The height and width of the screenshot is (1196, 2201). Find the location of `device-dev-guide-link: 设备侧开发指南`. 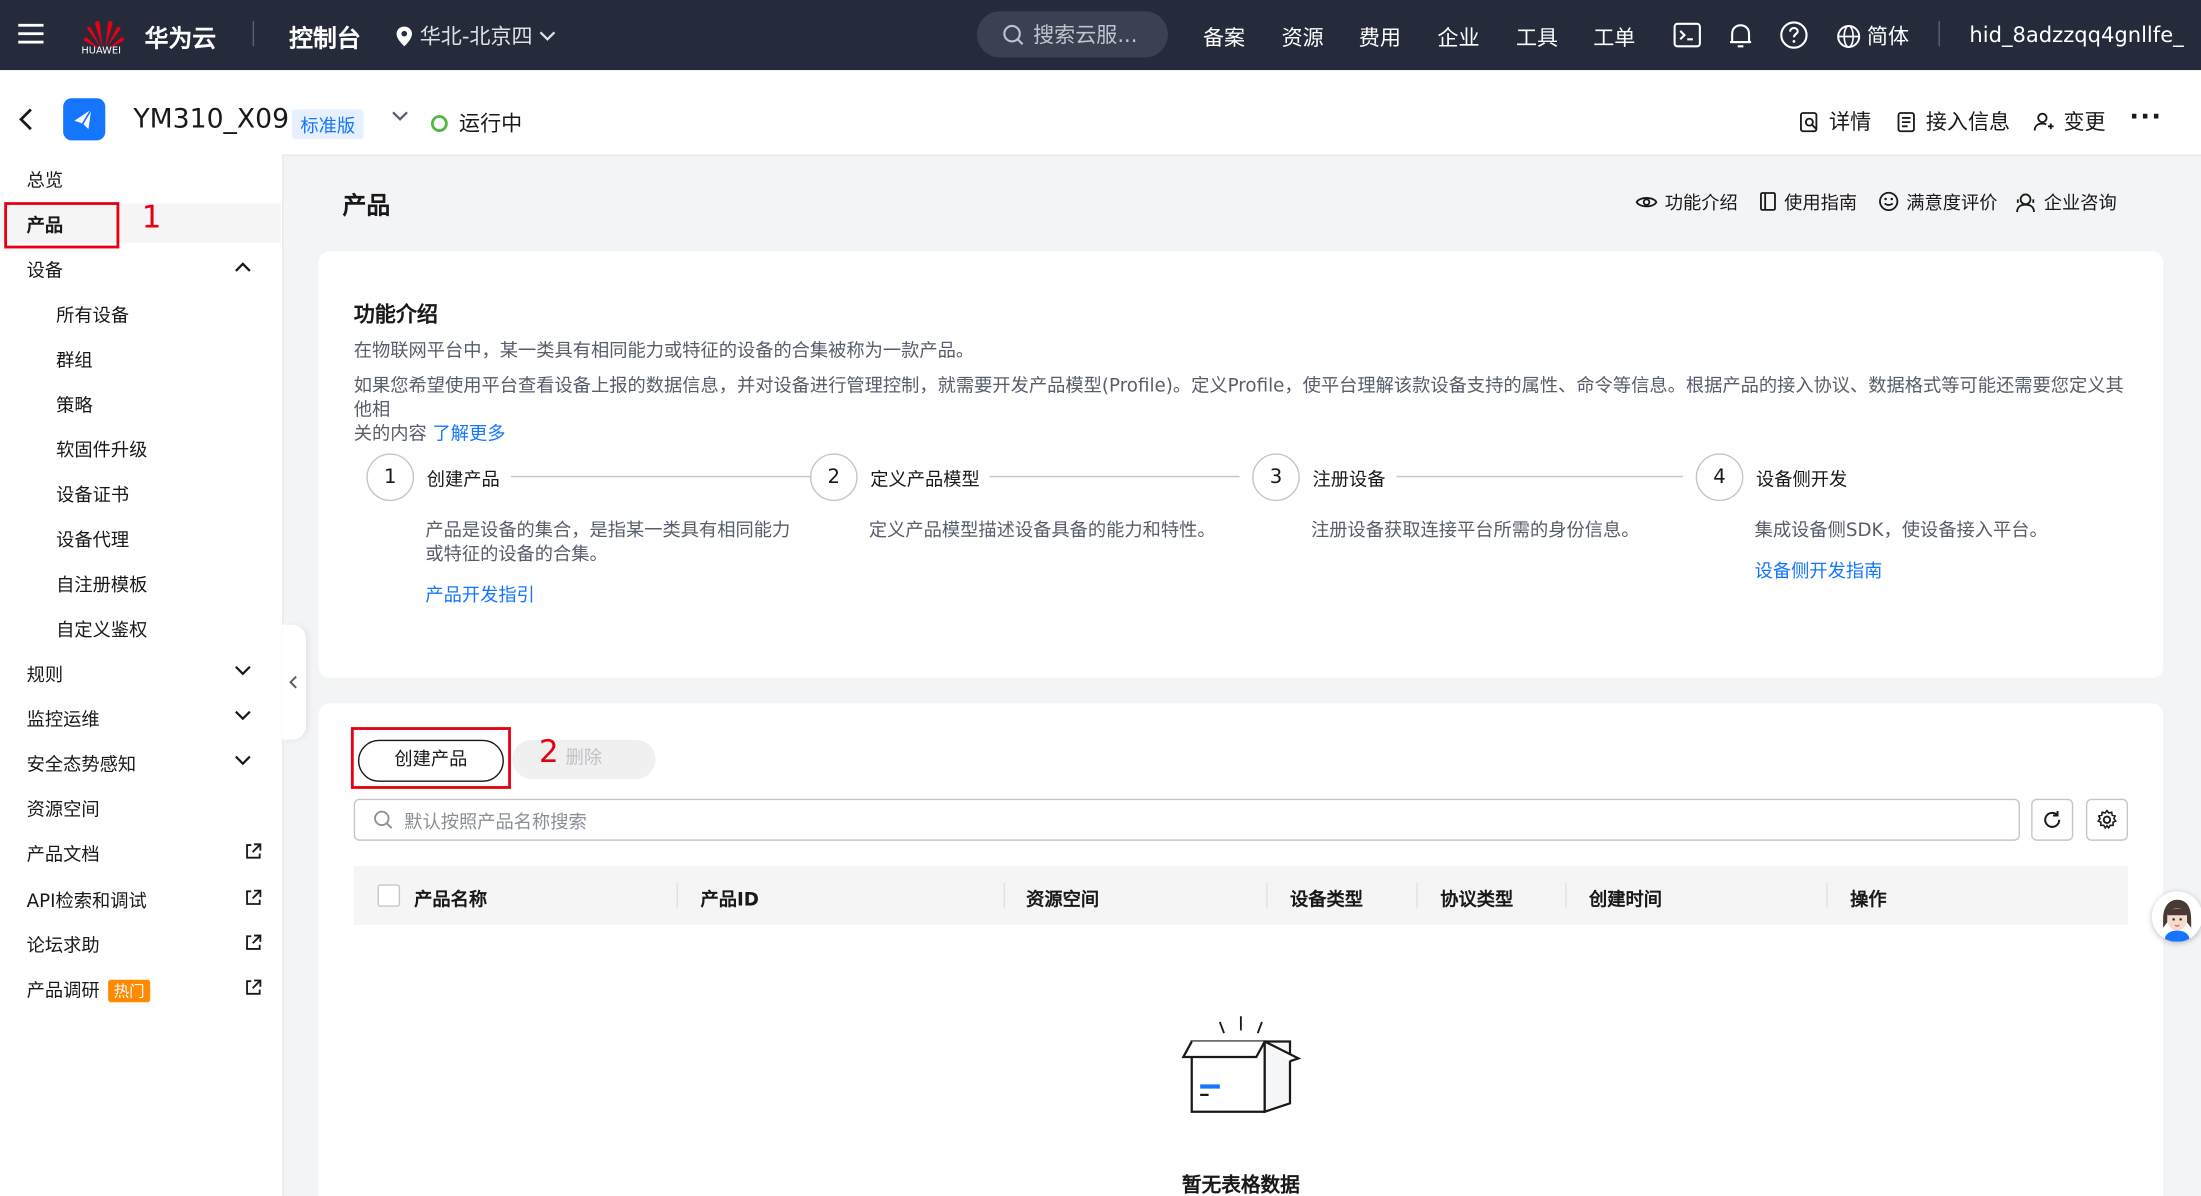

device-dev-guide-link: 设备侧开发指南 is located at coordinates (1819, 569).